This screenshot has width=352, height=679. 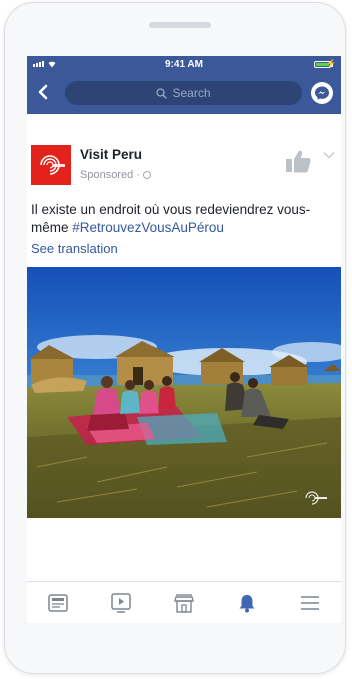 I want to click on chevron-down-icon, so click(x=329, y=155).